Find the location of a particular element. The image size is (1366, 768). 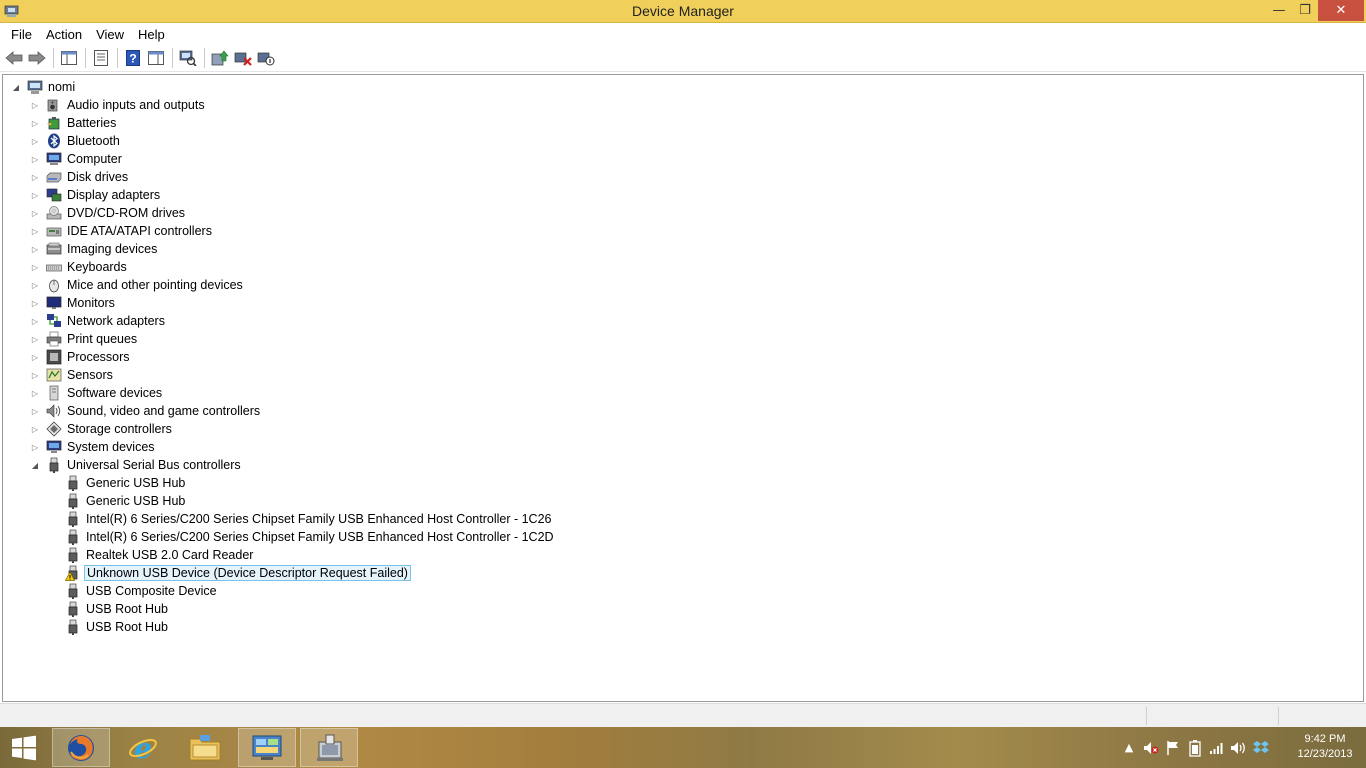

tree-category-node: ▷ Mice and other pointing devices is located at coordinates (137, 285).